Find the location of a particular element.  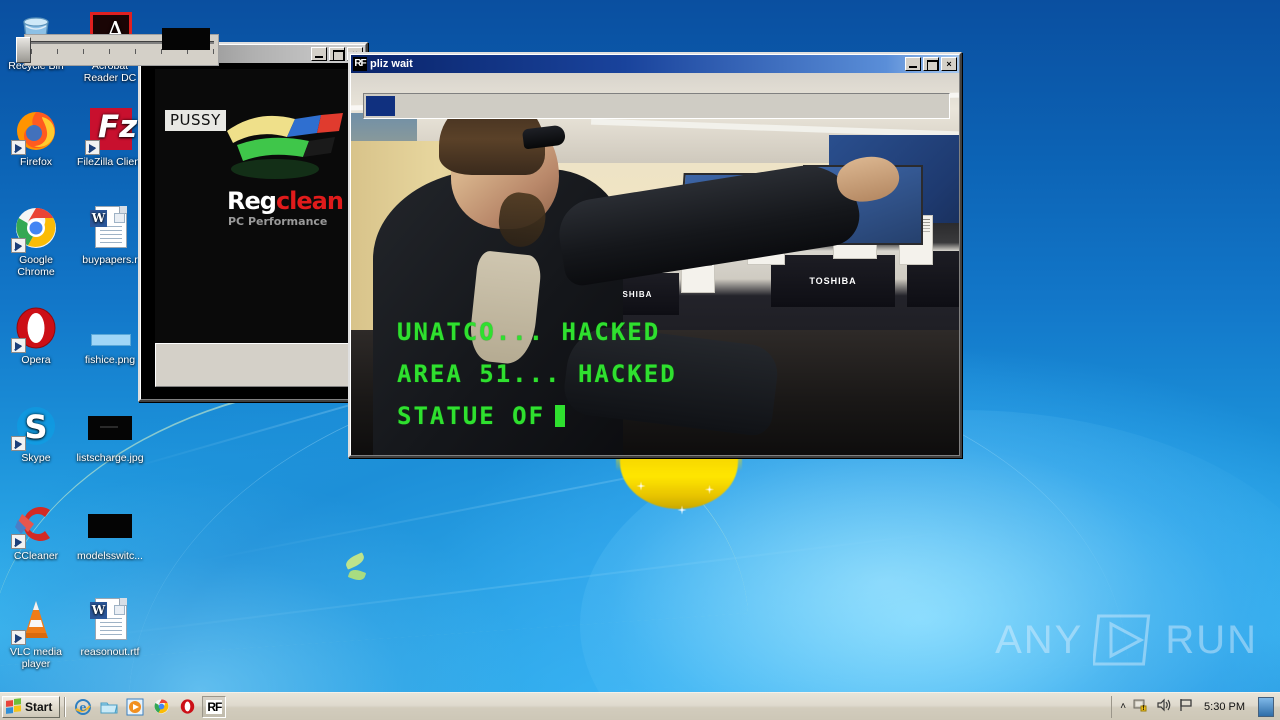

progress-bar-fill is located at coordinates (381, 106).